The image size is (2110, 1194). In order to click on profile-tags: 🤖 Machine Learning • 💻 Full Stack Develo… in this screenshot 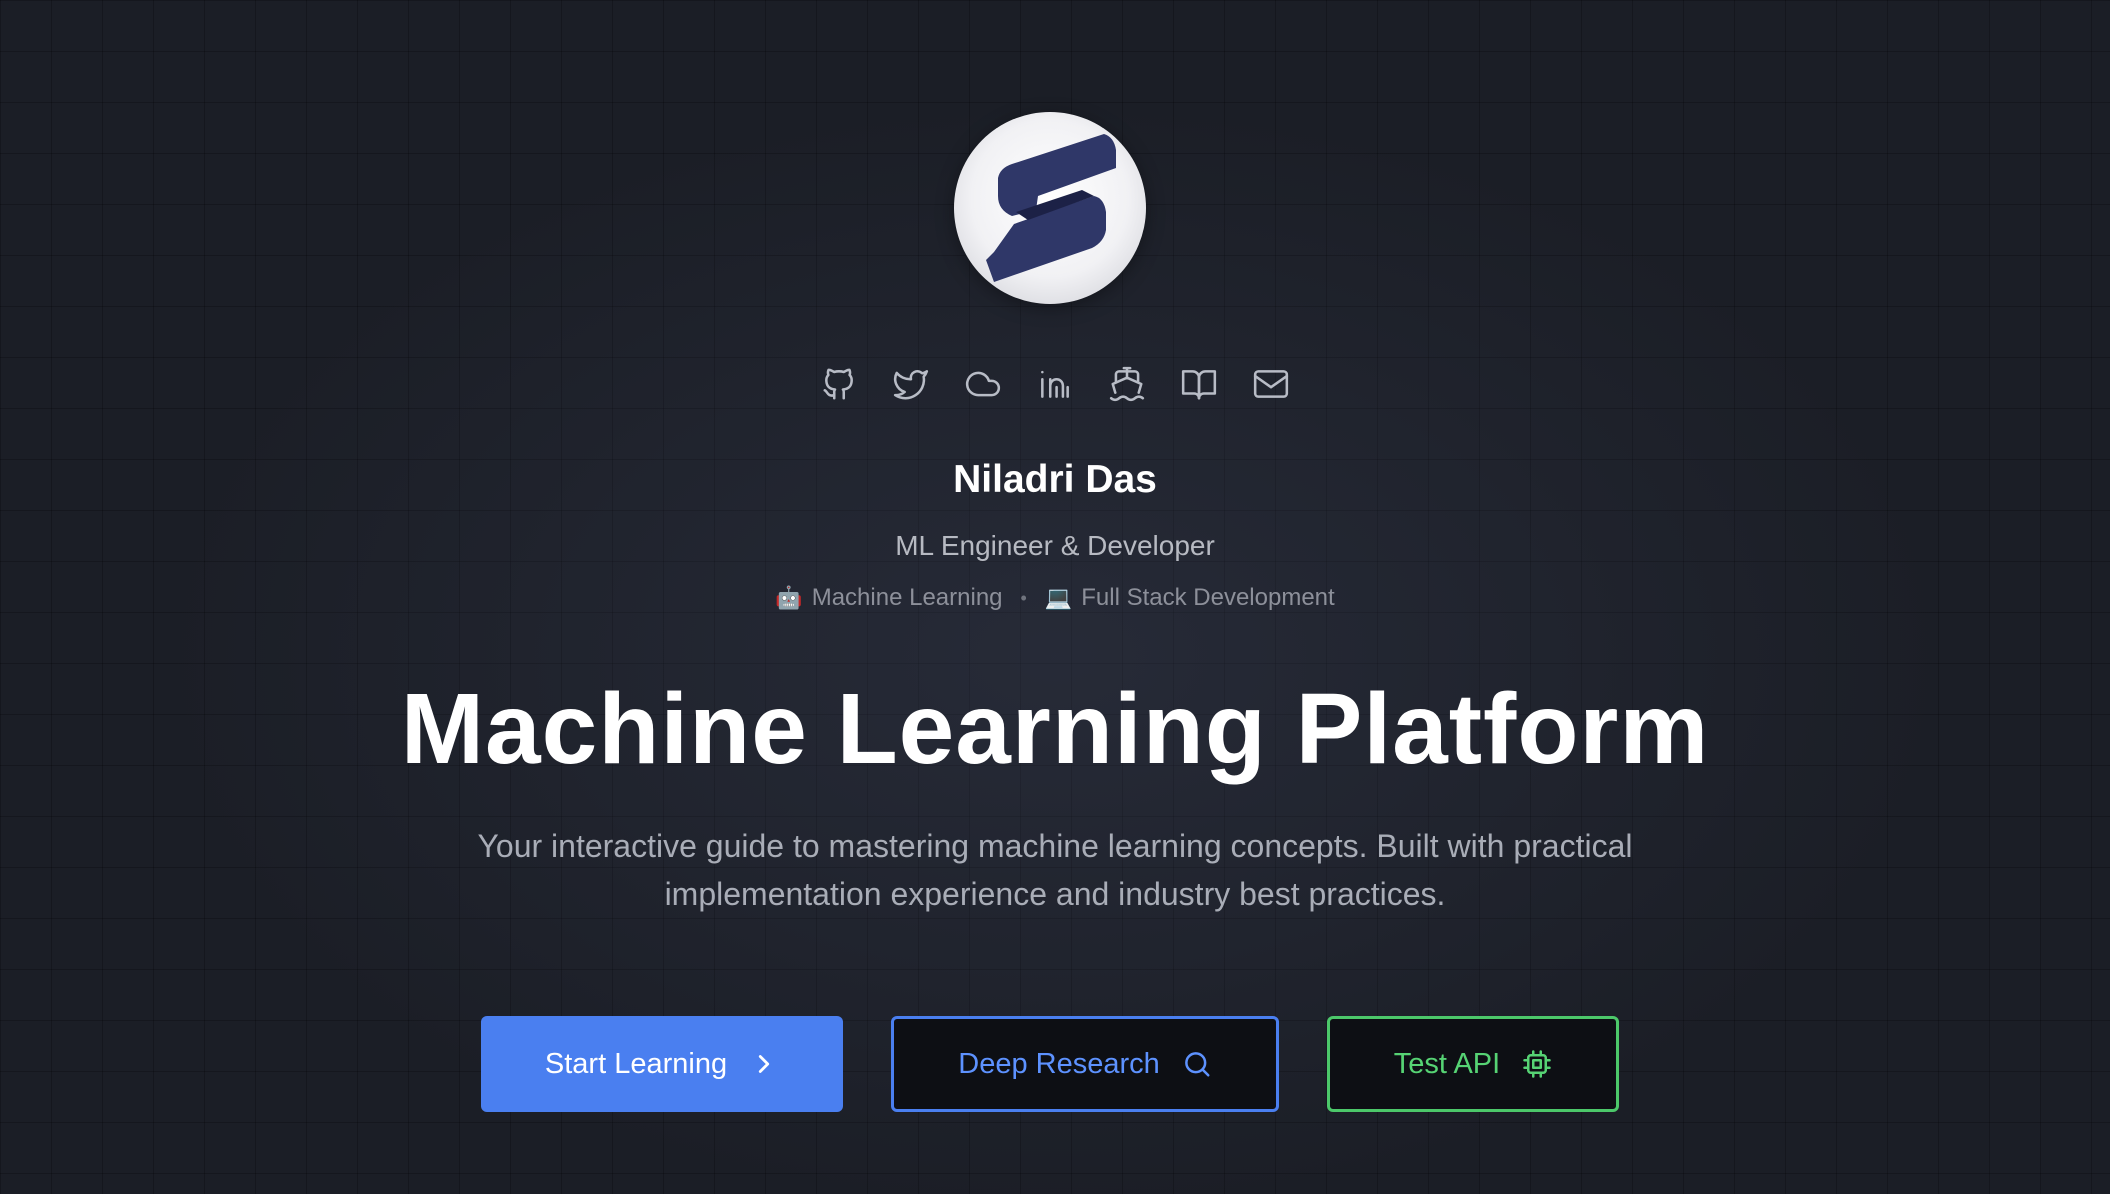, I will do `click(1055, 598)`.